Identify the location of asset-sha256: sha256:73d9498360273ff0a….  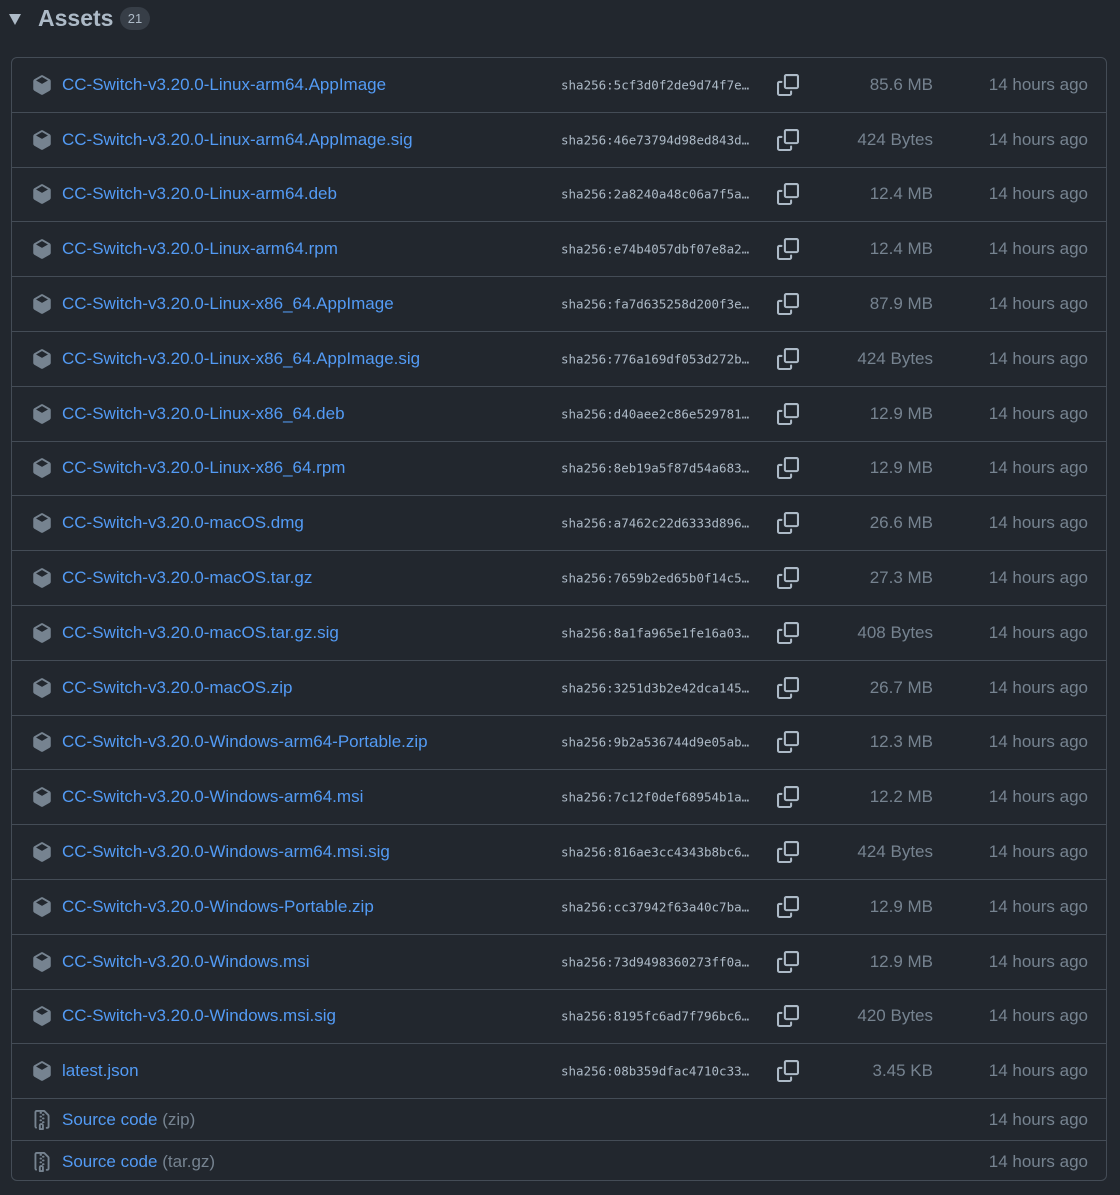
(655, 962).